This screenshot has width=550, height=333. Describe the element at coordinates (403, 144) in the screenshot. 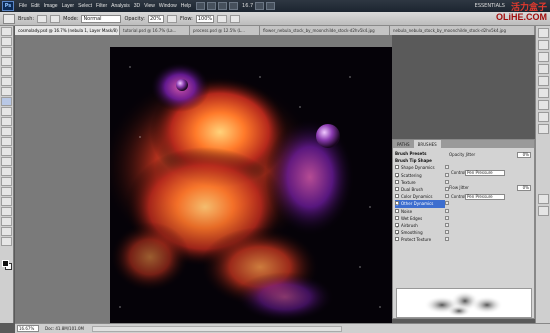

I see `tab-paths: PATHS` at that location.